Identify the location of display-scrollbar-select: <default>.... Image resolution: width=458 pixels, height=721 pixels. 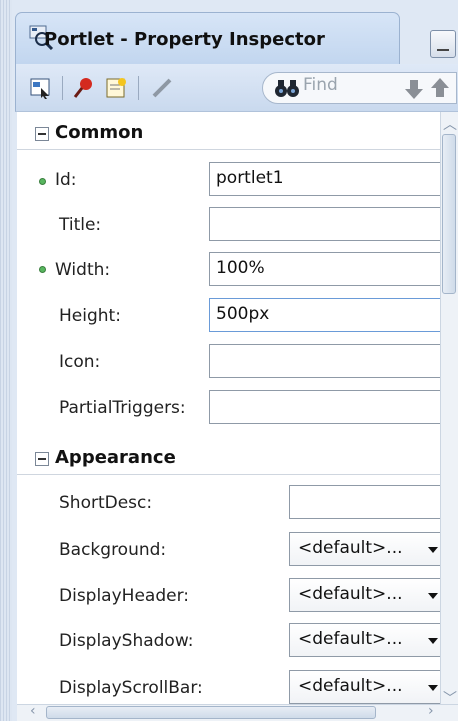
(366, 687).